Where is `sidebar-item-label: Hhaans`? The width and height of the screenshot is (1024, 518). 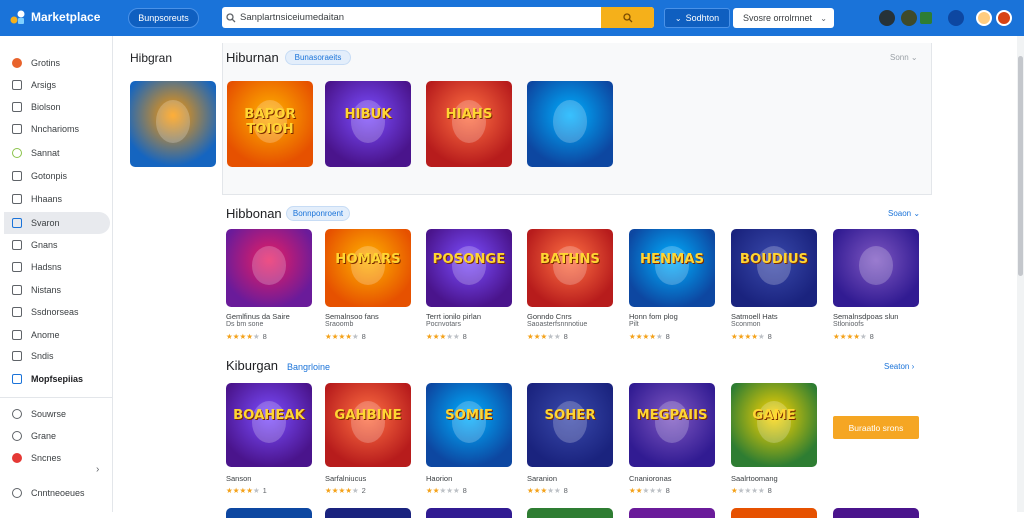 sidebar-item-label: Hhaans is located at coordinates (47, 199).